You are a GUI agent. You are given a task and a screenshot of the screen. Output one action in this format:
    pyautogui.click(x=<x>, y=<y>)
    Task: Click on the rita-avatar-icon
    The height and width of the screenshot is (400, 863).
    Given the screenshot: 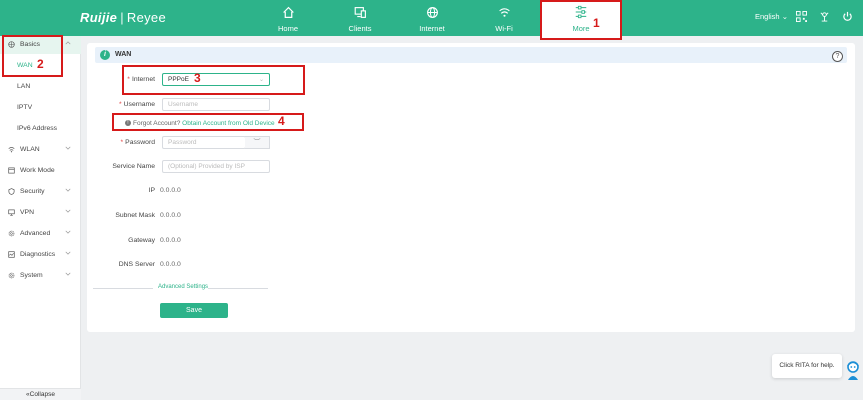 What is the action you would take?
    pyautogui.click(x=853, y=371)
    